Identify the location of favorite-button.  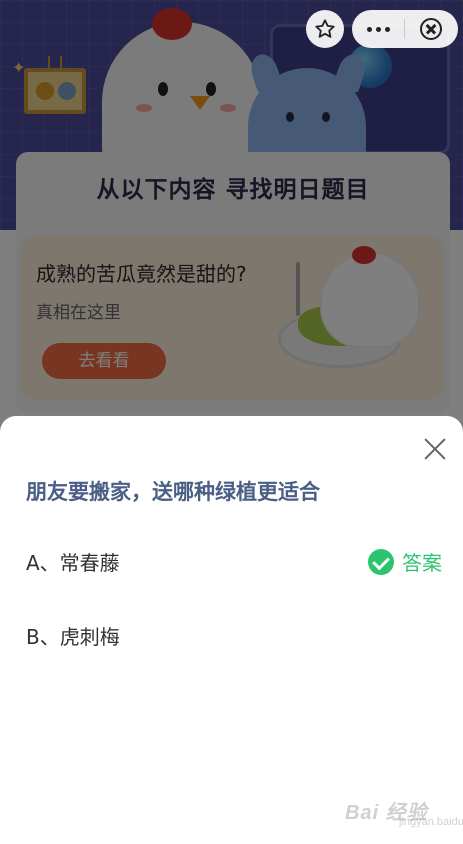
(325, 29).